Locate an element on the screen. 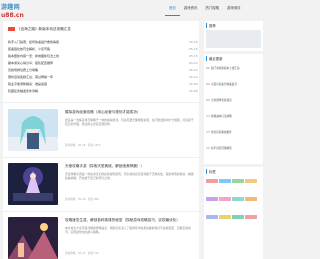  list-item: 新手入门指南：如何快速提升角色等级 05-18 is located at coordinates (103, 42).